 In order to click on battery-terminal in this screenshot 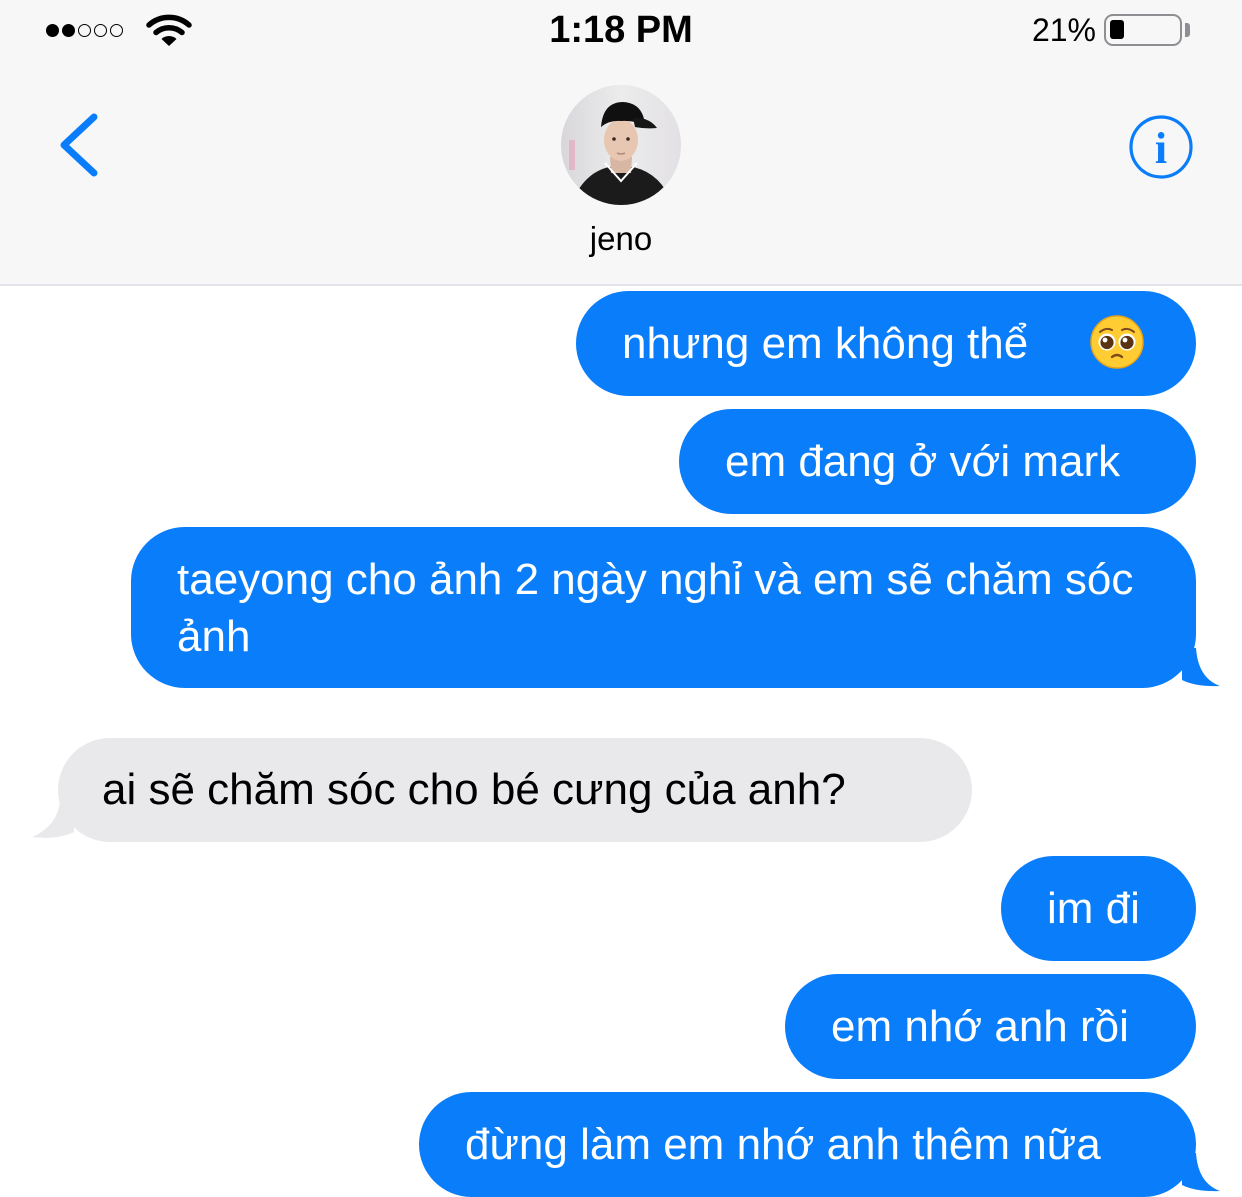, I will do `click(1187, 30)`.